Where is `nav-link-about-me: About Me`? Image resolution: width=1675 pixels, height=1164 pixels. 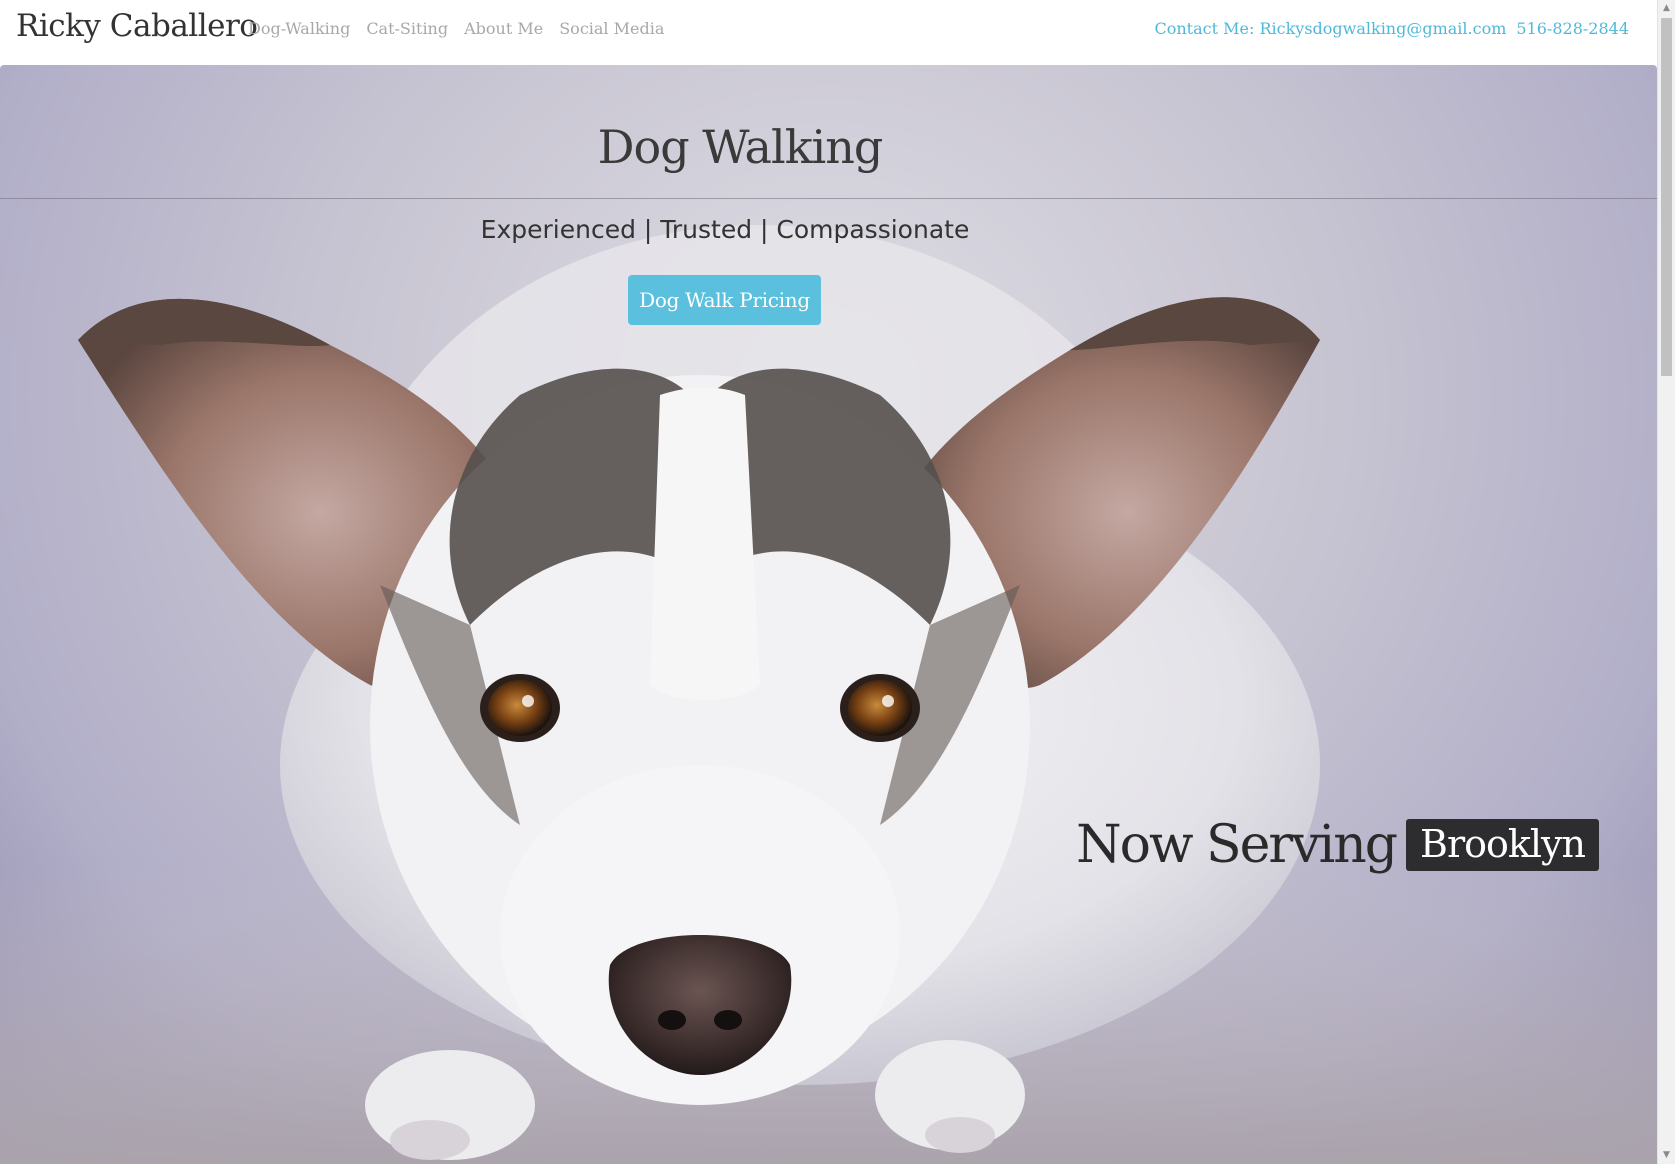 nav-link-about-me: About Me is located at coordinates (503, 28).